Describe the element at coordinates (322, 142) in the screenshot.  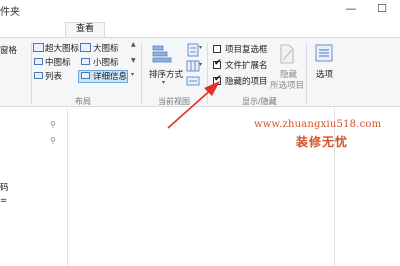
I see `watermark-name: 装修无忧` at that location.